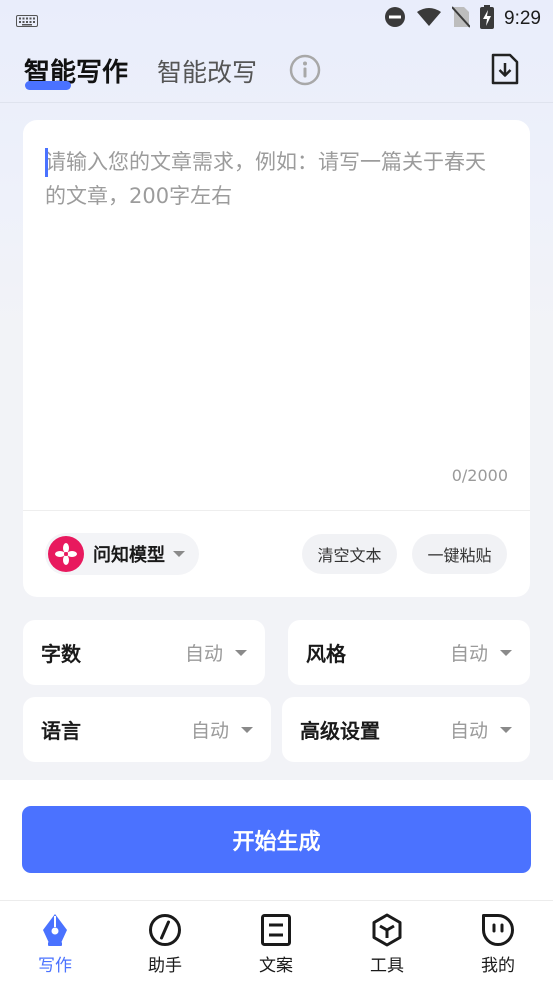  What do you see at coordinates (276, 839) in the screenshot?
I see `start-generate-button: 开始生成` at bounding box center [276, 839].